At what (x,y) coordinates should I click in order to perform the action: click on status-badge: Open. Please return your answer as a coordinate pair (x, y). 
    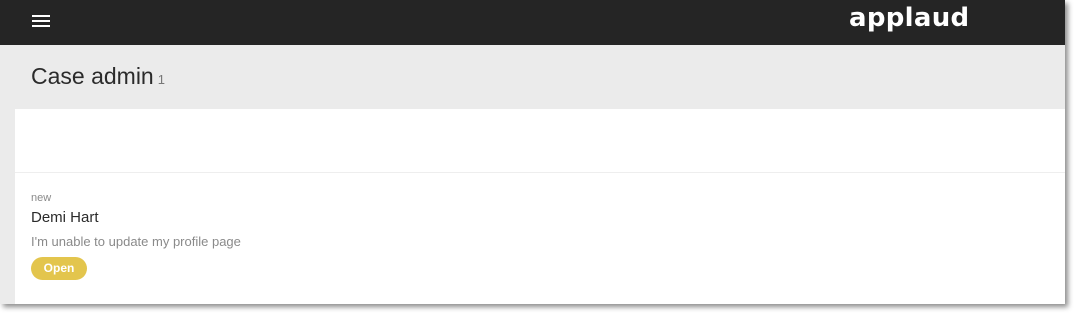
    Looking at the image, I should click on (59, 268).